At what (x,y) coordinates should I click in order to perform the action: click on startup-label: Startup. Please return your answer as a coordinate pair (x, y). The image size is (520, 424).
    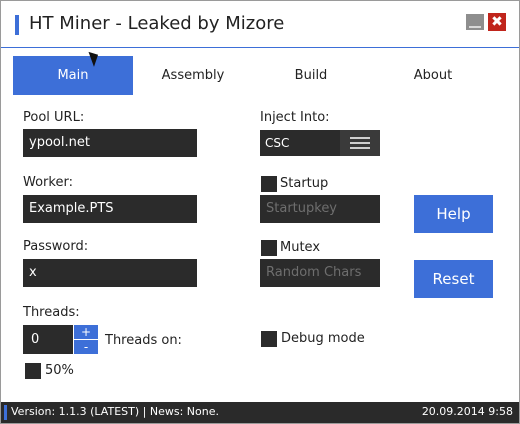
    Looking at the image, I should click on (304, 183).